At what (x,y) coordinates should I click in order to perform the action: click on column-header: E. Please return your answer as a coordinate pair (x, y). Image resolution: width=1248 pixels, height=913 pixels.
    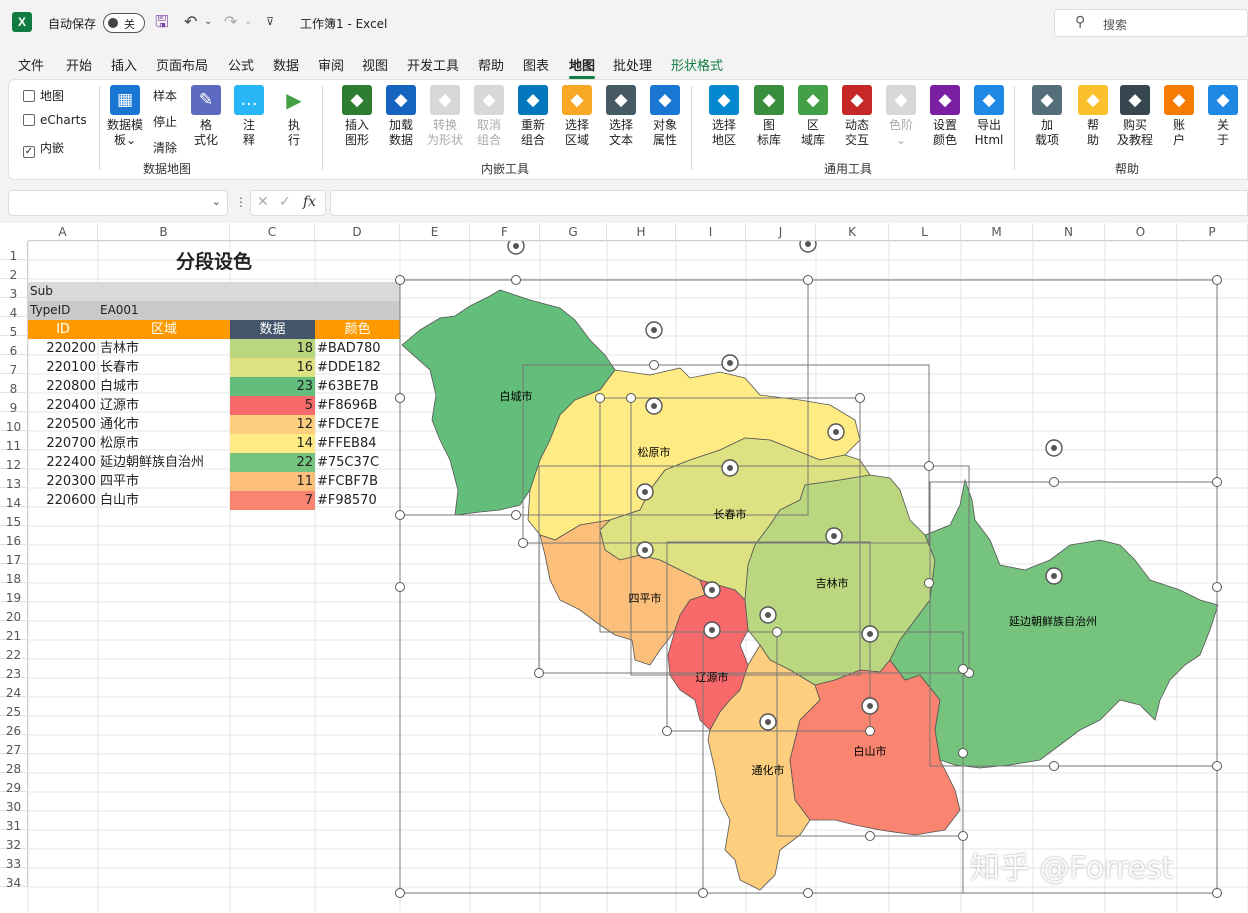
    Looking at the image, I should click on (435, 232).